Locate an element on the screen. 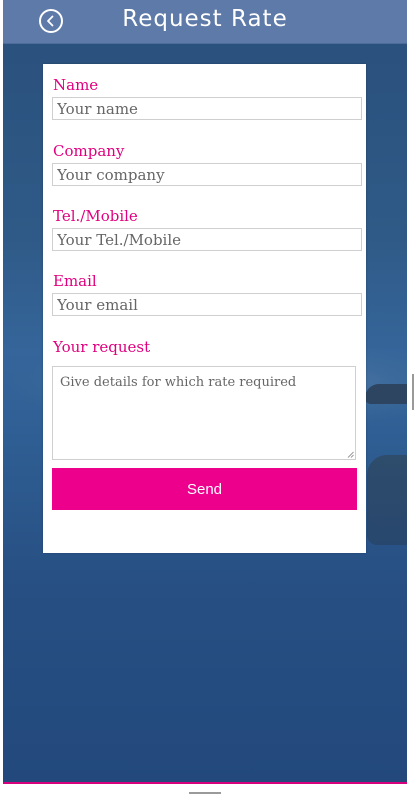  header-bar: Request Rate is located at coordinates (205, 22).